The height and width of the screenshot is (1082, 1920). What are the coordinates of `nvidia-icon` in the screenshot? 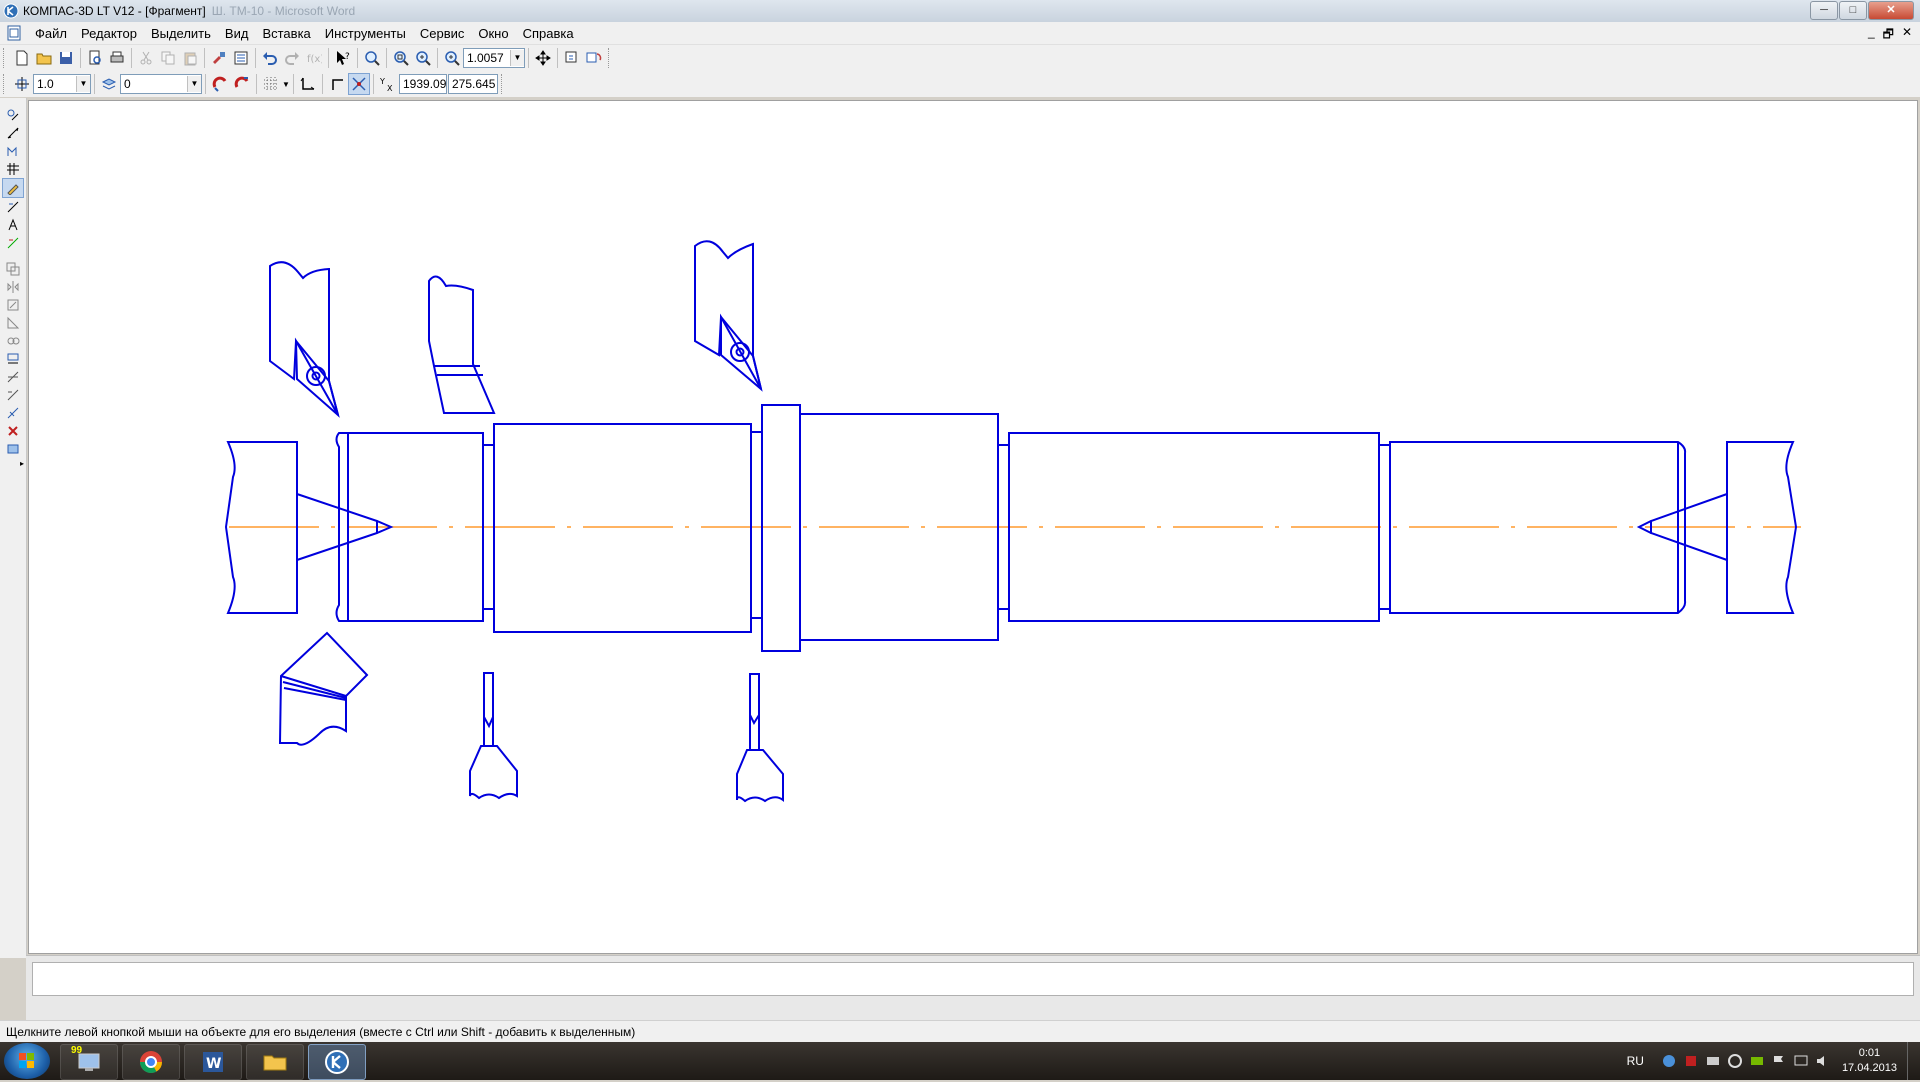 It's located at (1757, 1061).